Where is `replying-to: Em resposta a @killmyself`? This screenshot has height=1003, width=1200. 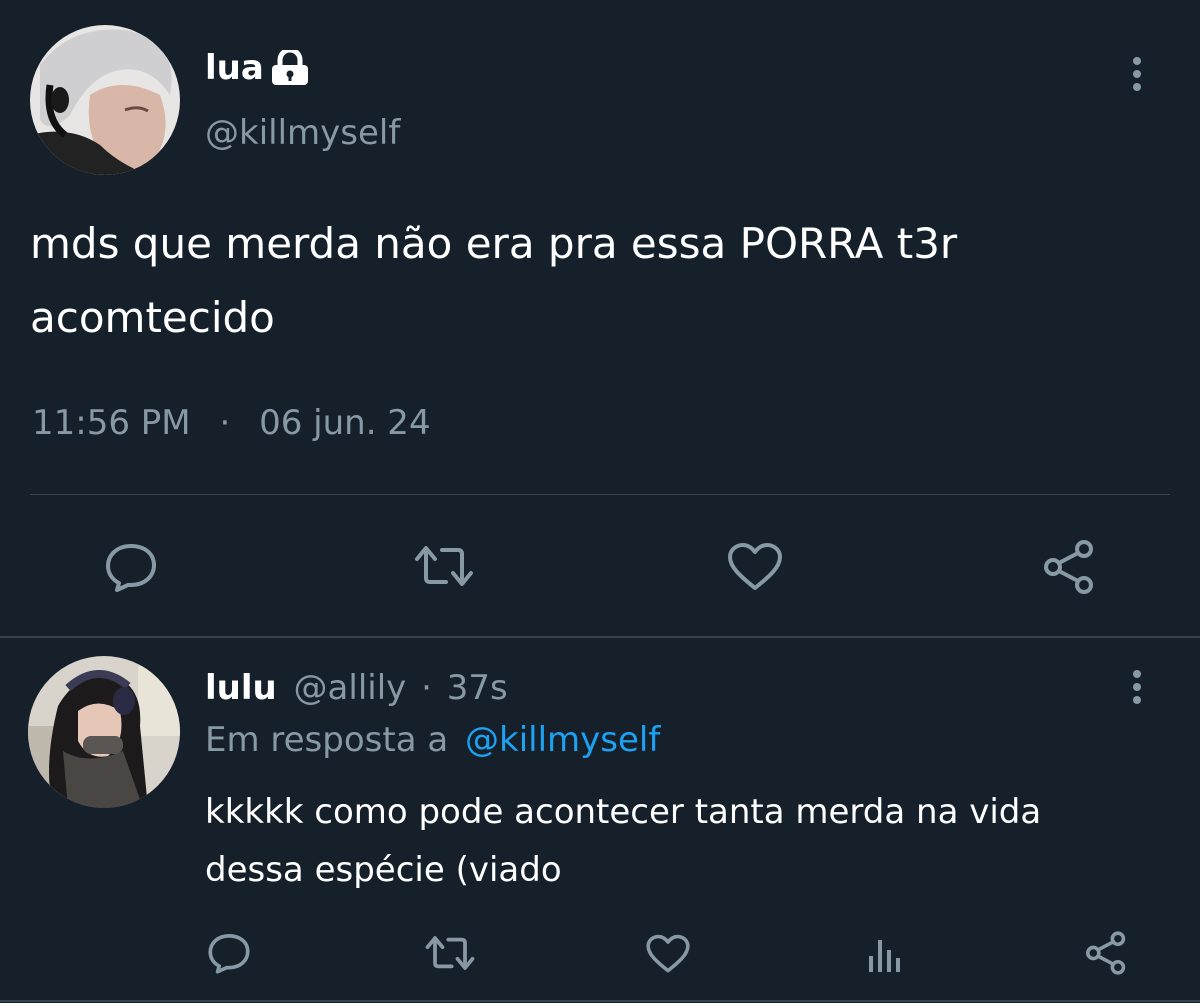 replying-to: Em resposta a @killmyself is located at coordinates (432, 740).